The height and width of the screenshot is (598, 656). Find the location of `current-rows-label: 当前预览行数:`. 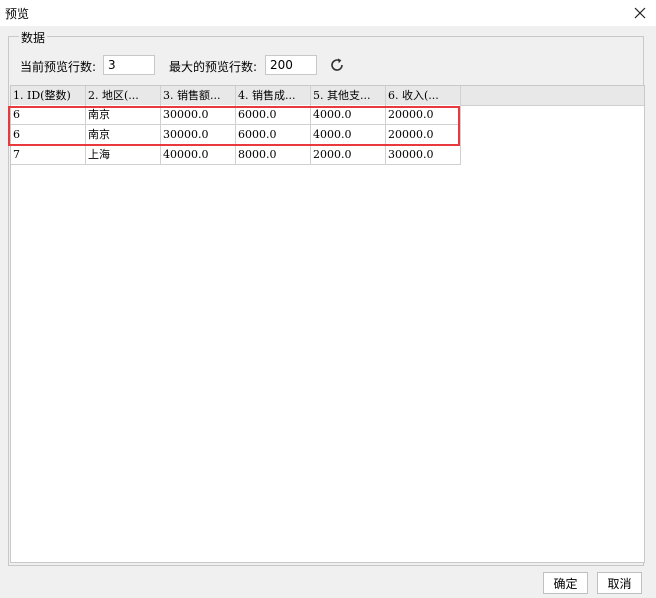

current-rows-label: 当前预览行数: is located at coordinates (58, 67).